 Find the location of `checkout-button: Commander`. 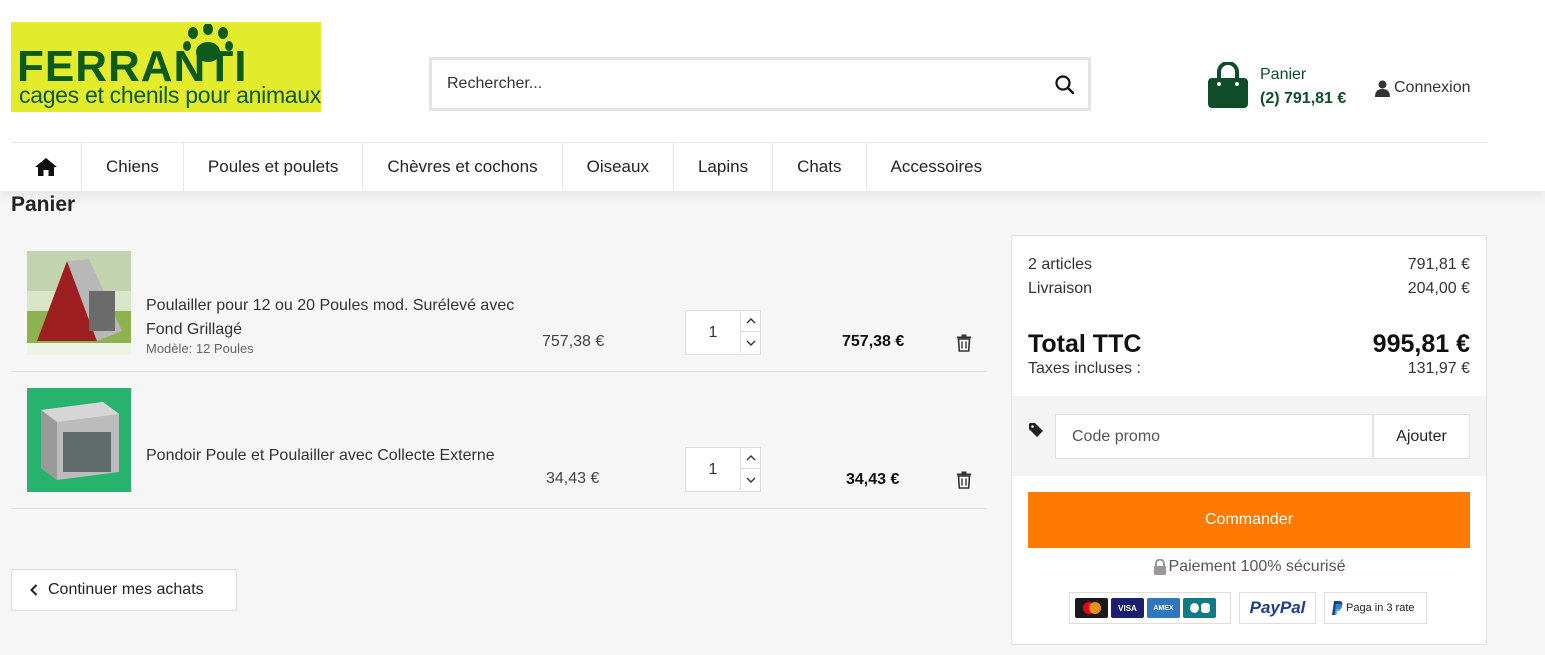

checkout-button: Commander is located at coordinates (1249, 520).